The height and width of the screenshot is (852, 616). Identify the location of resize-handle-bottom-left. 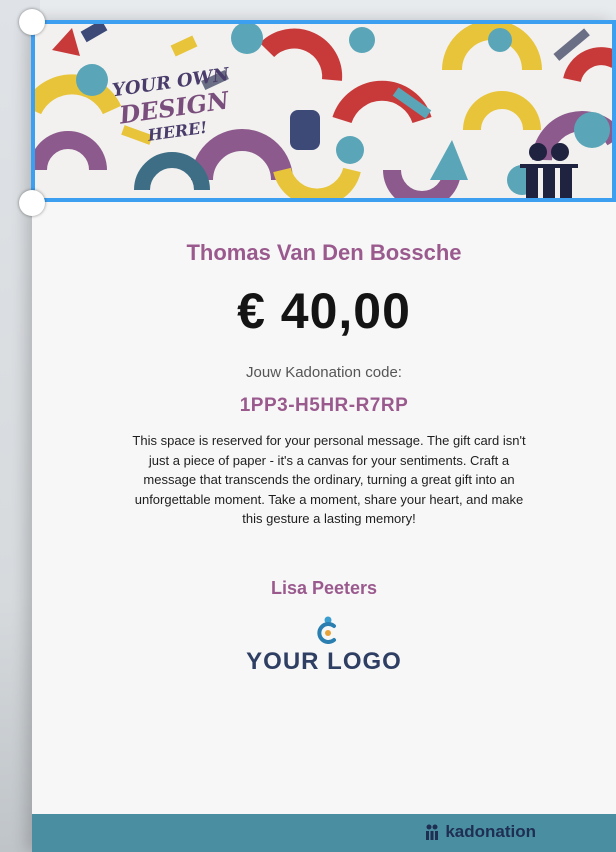
(32, 203).